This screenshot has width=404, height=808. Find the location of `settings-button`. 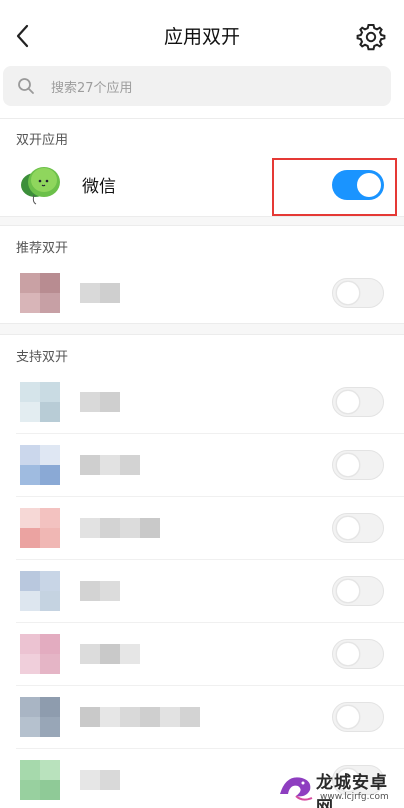

settings-button is located at coordinates (371, 37).